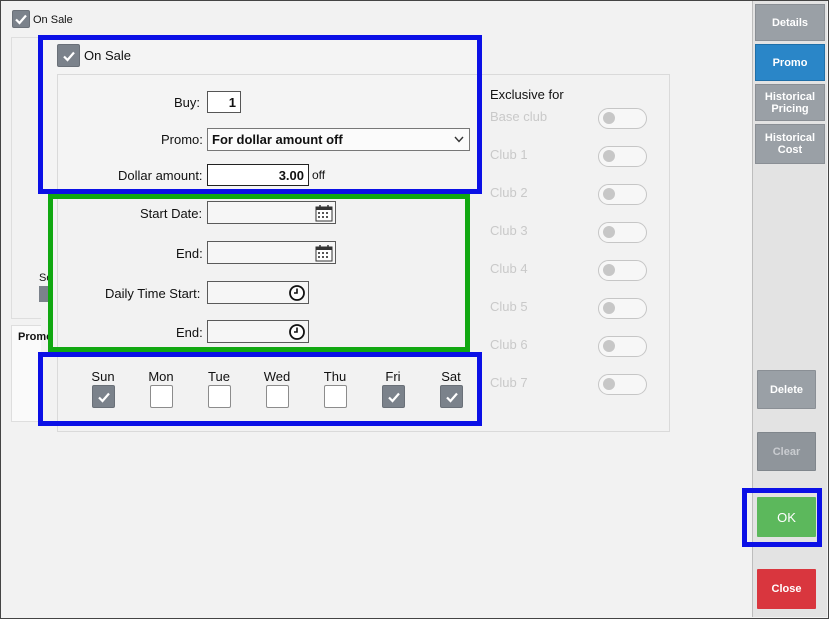 The image size is (829, 619). What do you see at coordinates (26, 178) in the screenshot?
I see `background-group-box` at bounding box center [26, 178].